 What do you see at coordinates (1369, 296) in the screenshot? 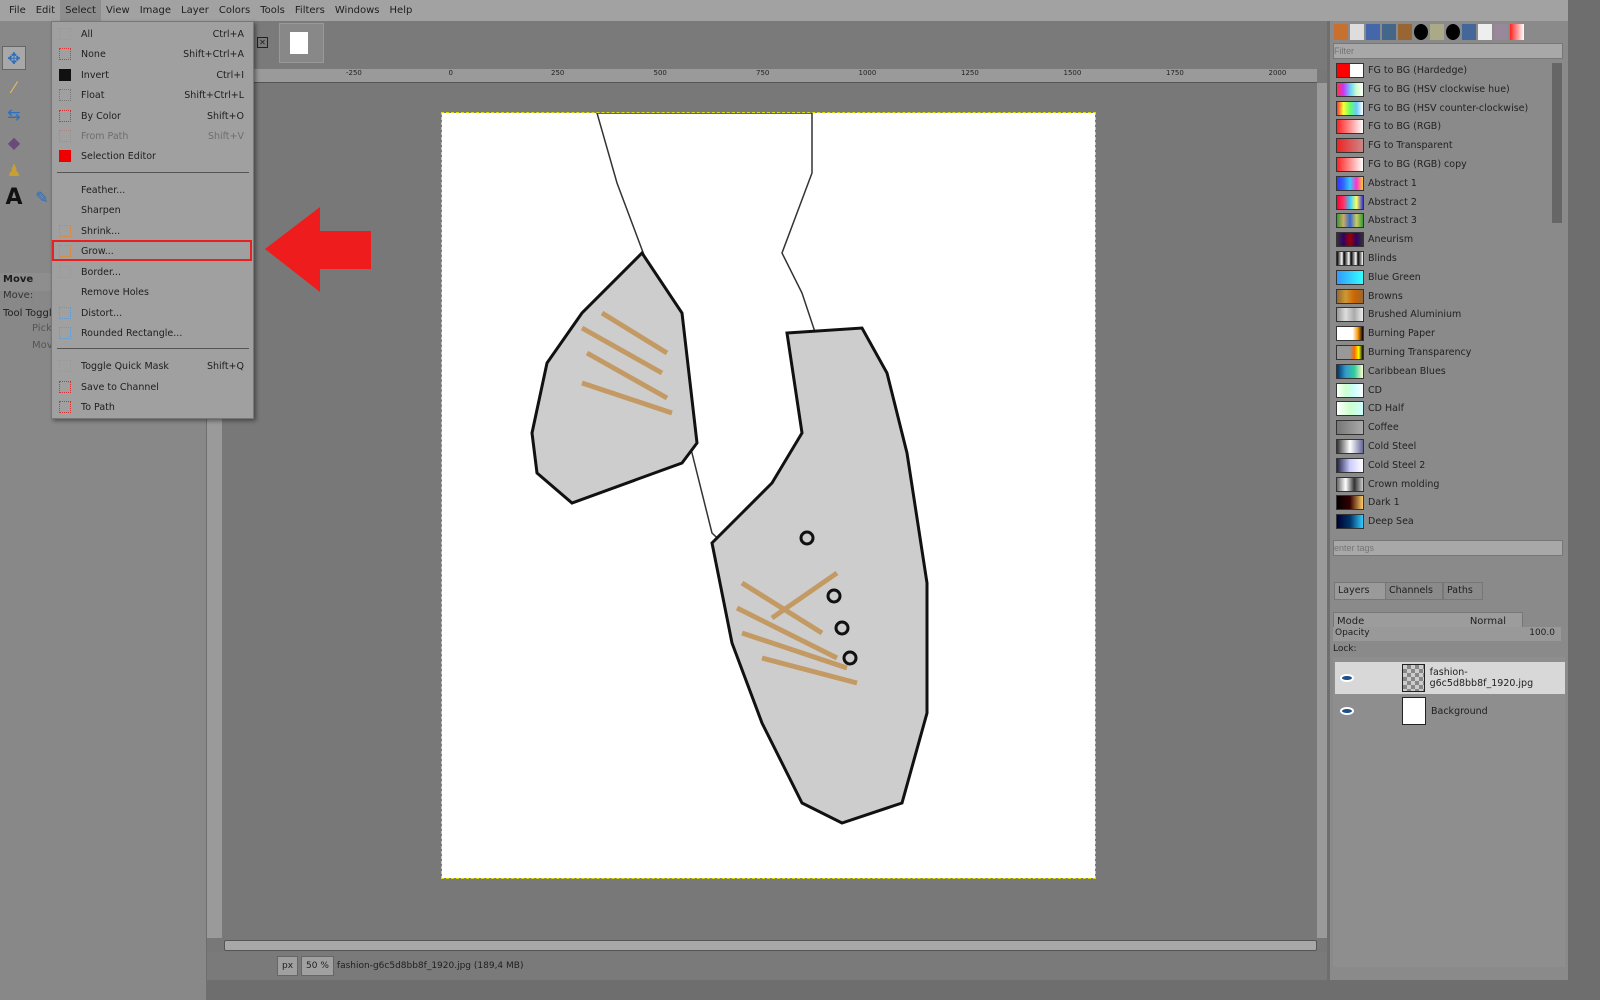
I see `gradient-item: Browns` at bounding box center [1369, 296].